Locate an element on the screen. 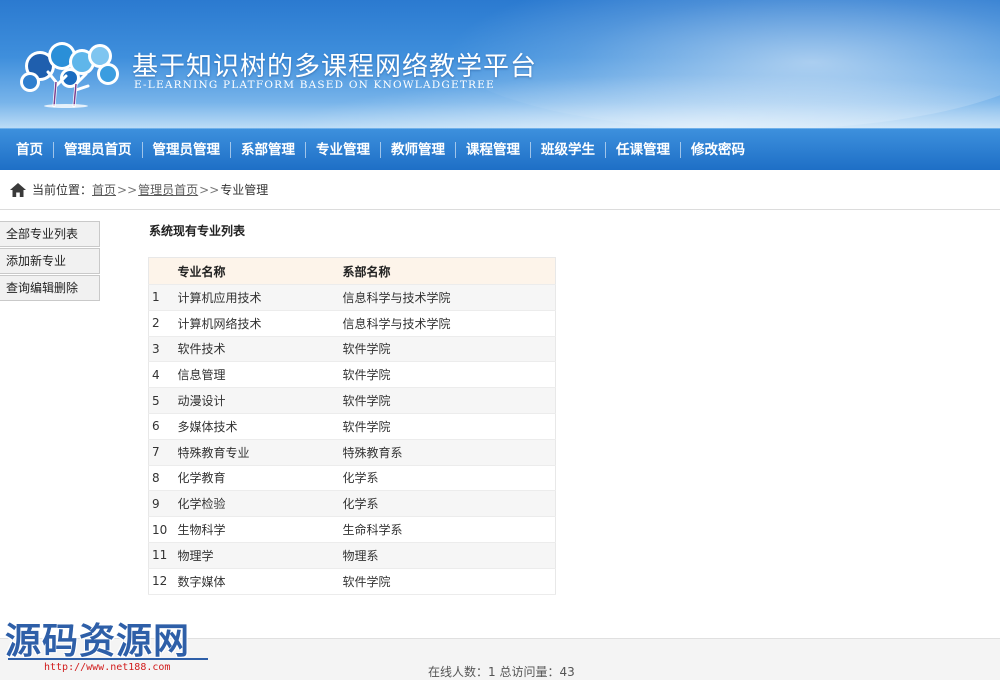  row-number: 2 is located at coordinates (162, 323).